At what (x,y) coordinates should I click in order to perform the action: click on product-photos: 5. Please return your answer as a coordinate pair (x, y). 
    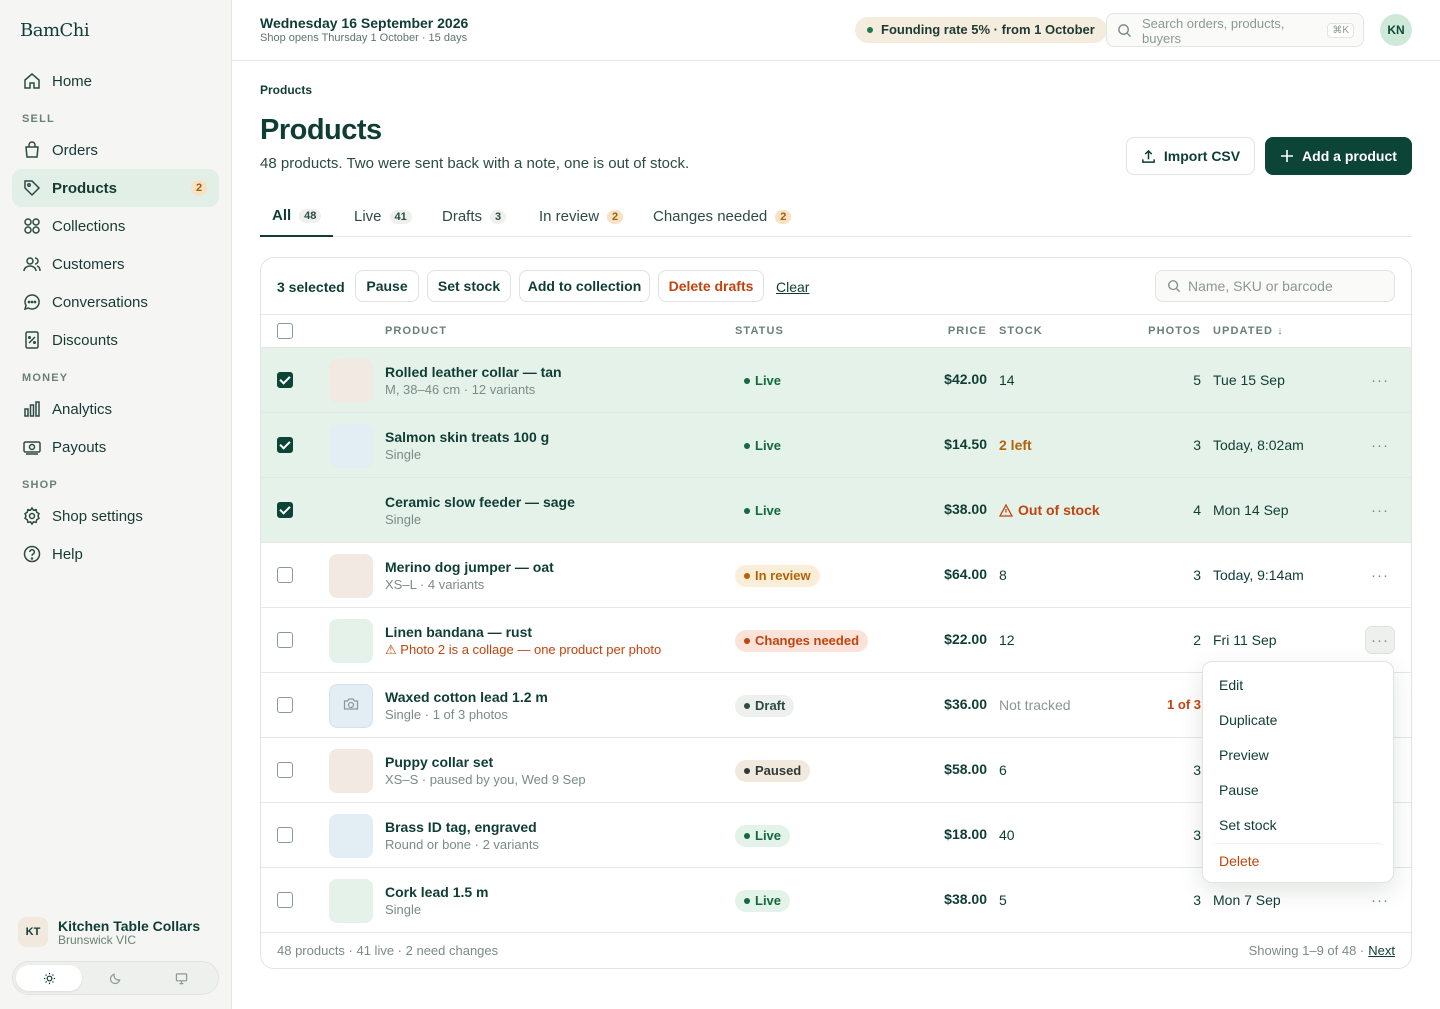
    Looking at the image, I should click on (1197, 380).